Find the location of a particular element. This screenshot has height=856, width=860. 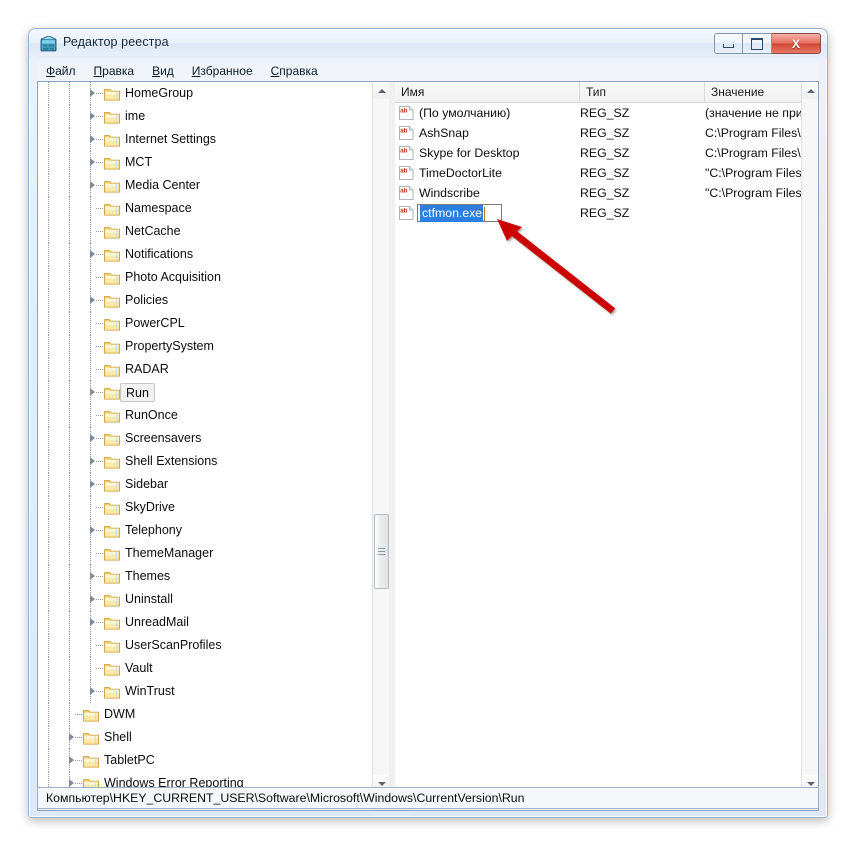

tree-item-namespace: Namespace is located at coordinates (205, 208).